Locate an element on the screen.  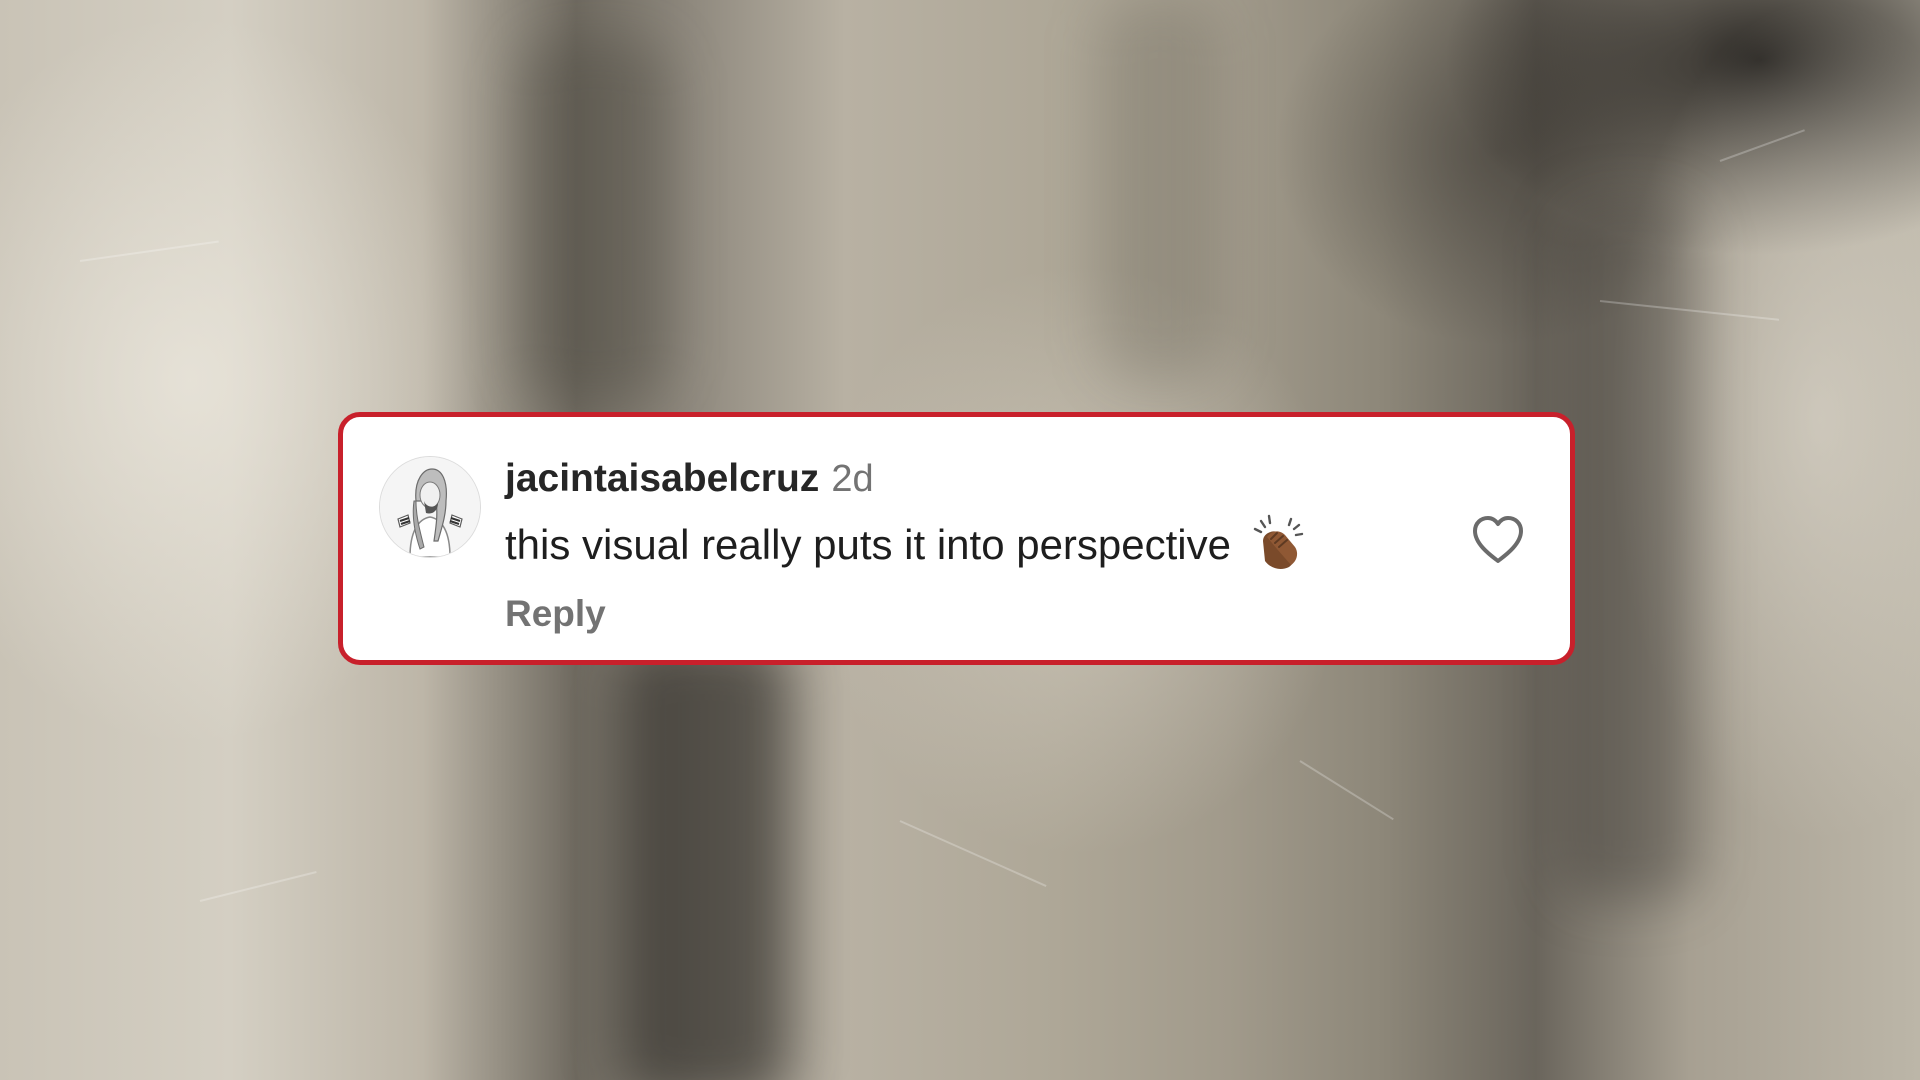
comment-header: jacintaisabelcruz 2d is located at coordinates (907, 479).